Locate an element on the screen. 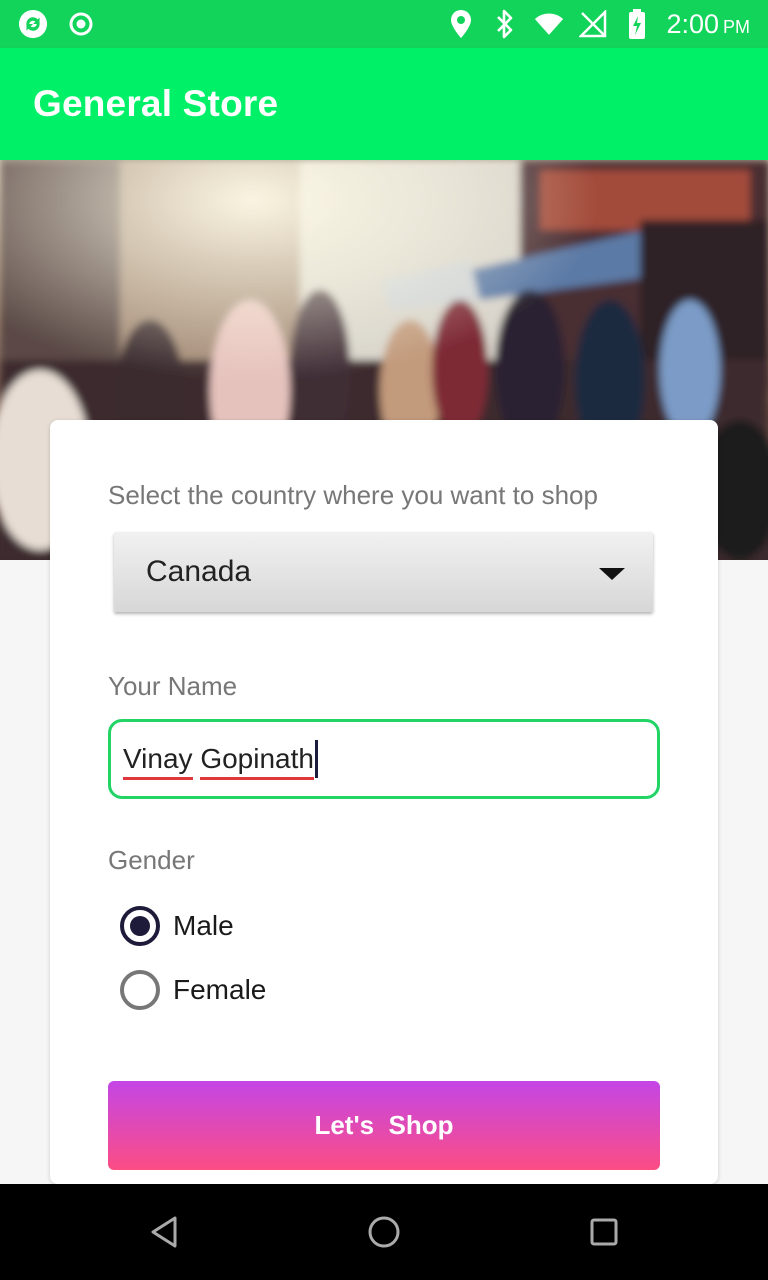 The width and height of the screenshot is (768, 1280). name-input-value: Vinay Gopinath is located at coordinates (218, 761).